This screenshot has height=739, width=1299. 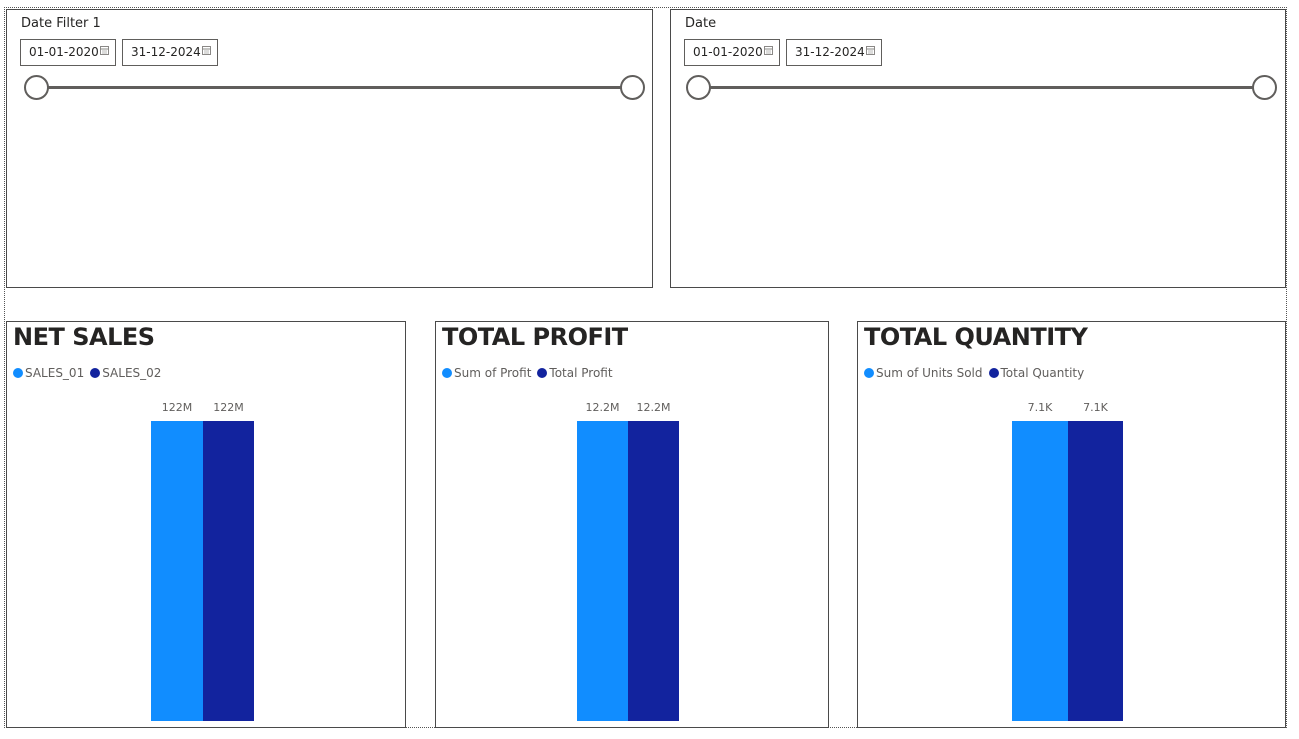 What do you see at coordinates (84, 337) in the screenshot?
I see `chart-title: NET SALES` at bounding box center [84, 337].